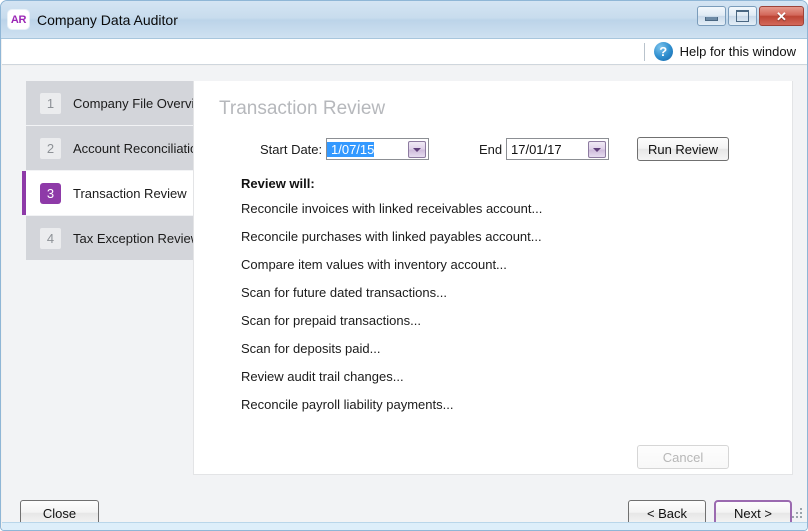  Describe the element at coordinates (738, 51) in the screenshot. I see `help-link: Help for this window` at that location.